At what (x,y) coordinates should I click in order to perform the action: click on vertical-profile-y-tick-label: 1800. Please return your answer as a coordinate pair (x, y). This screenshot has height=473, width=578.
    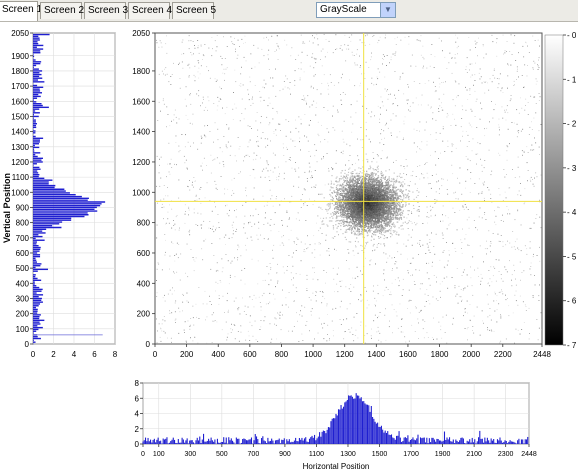
    Looking at the image, I should click on (20, 71).